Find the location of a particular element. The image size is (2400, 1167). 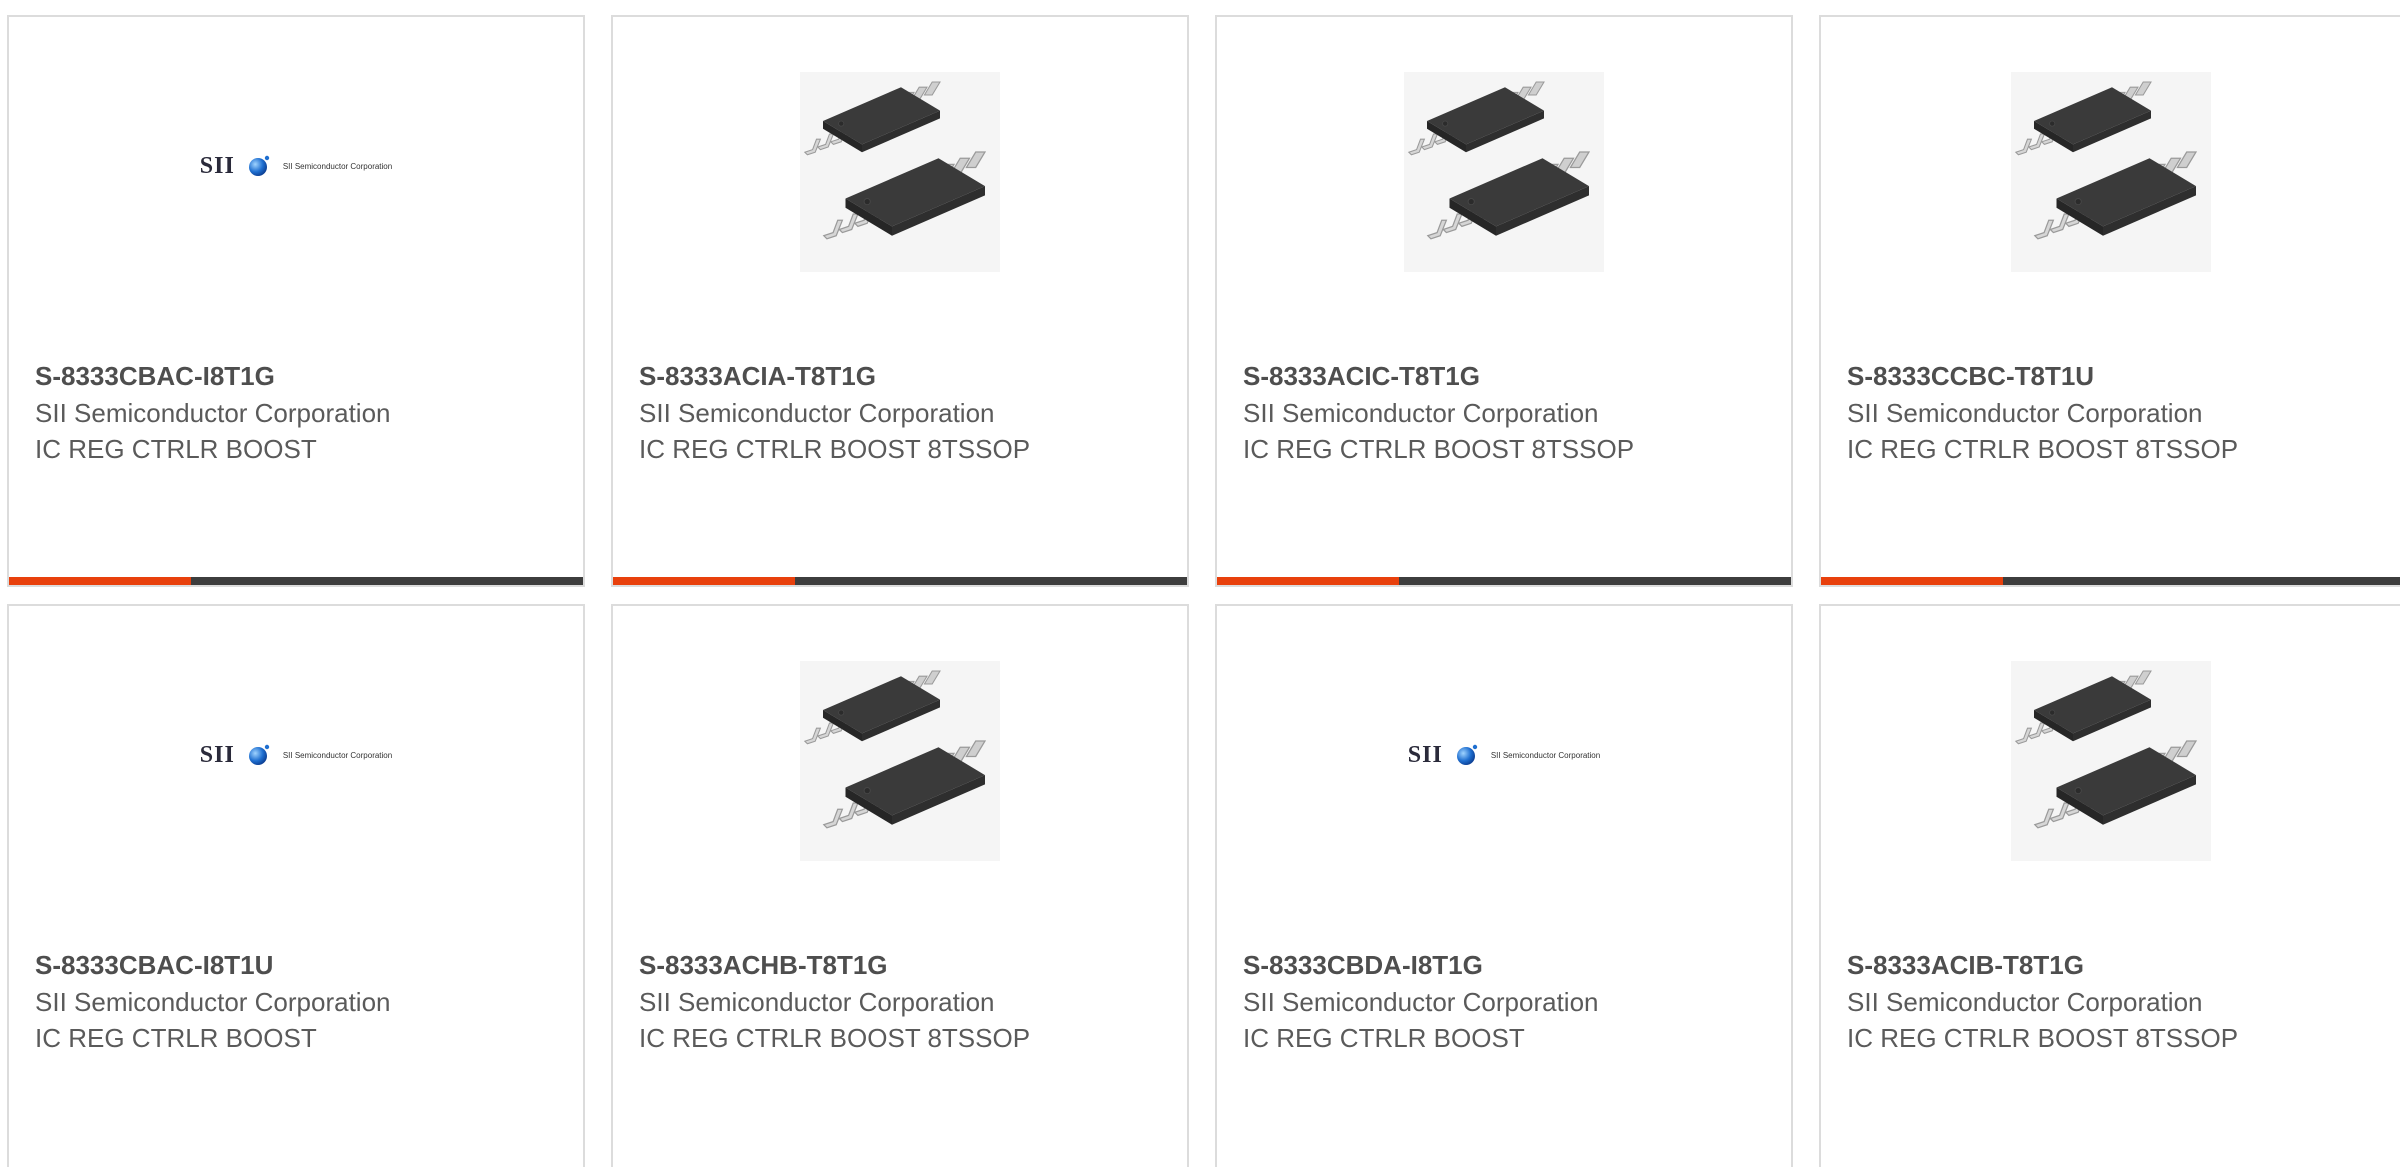

part-number-link: S-8333CBAC-I8T1G is located at coordinates (304, 376).